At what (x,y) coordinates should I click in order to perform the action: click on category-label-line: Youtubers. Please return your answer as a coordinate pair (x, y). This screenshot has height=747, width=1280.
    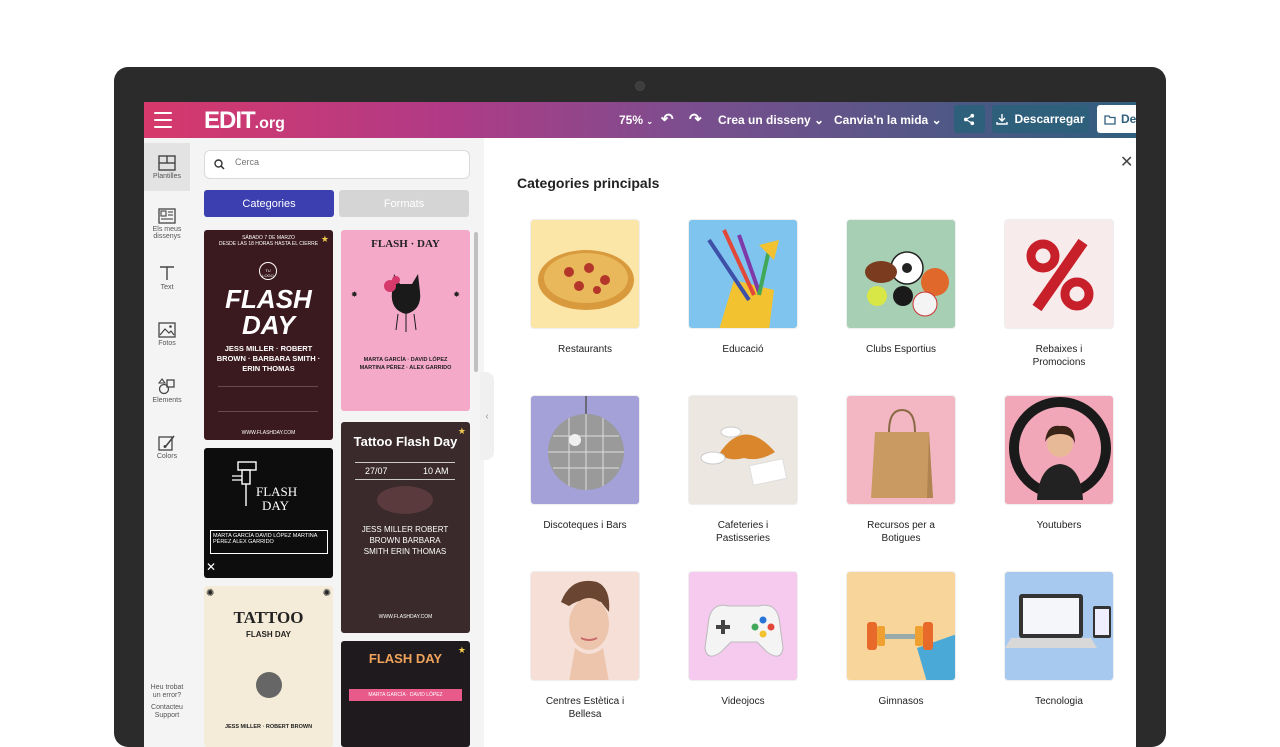
    Looking at the image, I should click on (1059, 525).